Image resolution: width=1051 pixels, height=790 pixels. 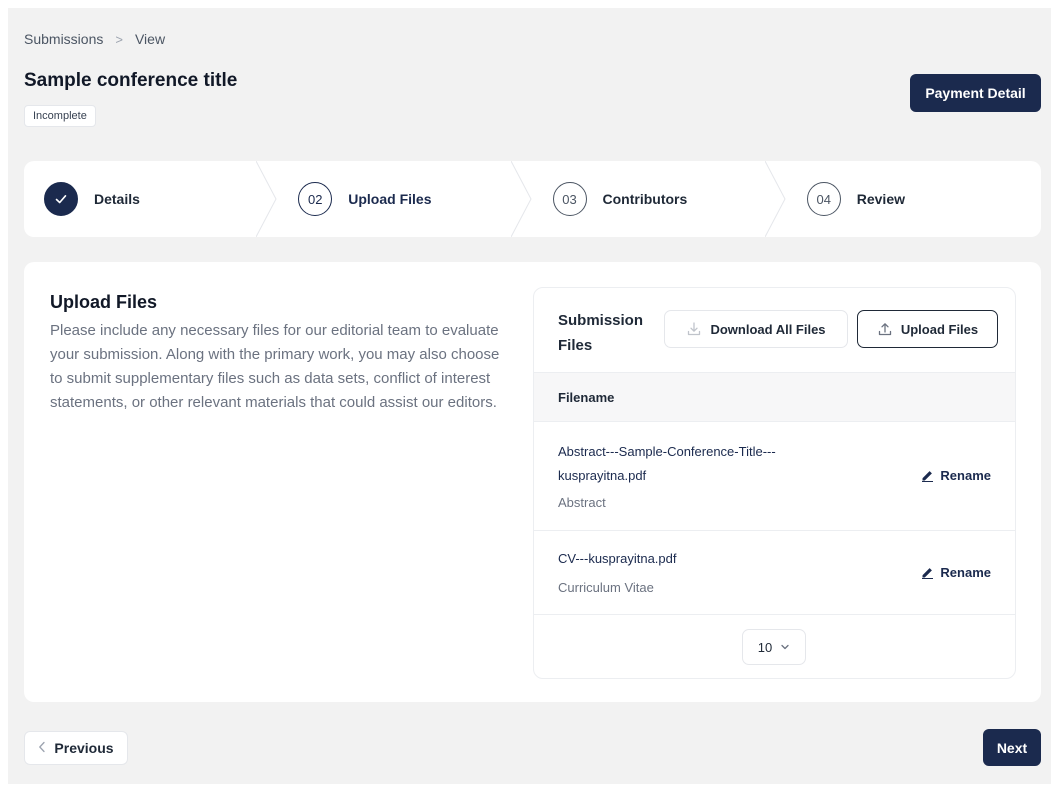 What do you see at coordinates (131, 80) in the screenshot?
I see `page-title: Sample conference title` at bounding box center [131, 80].